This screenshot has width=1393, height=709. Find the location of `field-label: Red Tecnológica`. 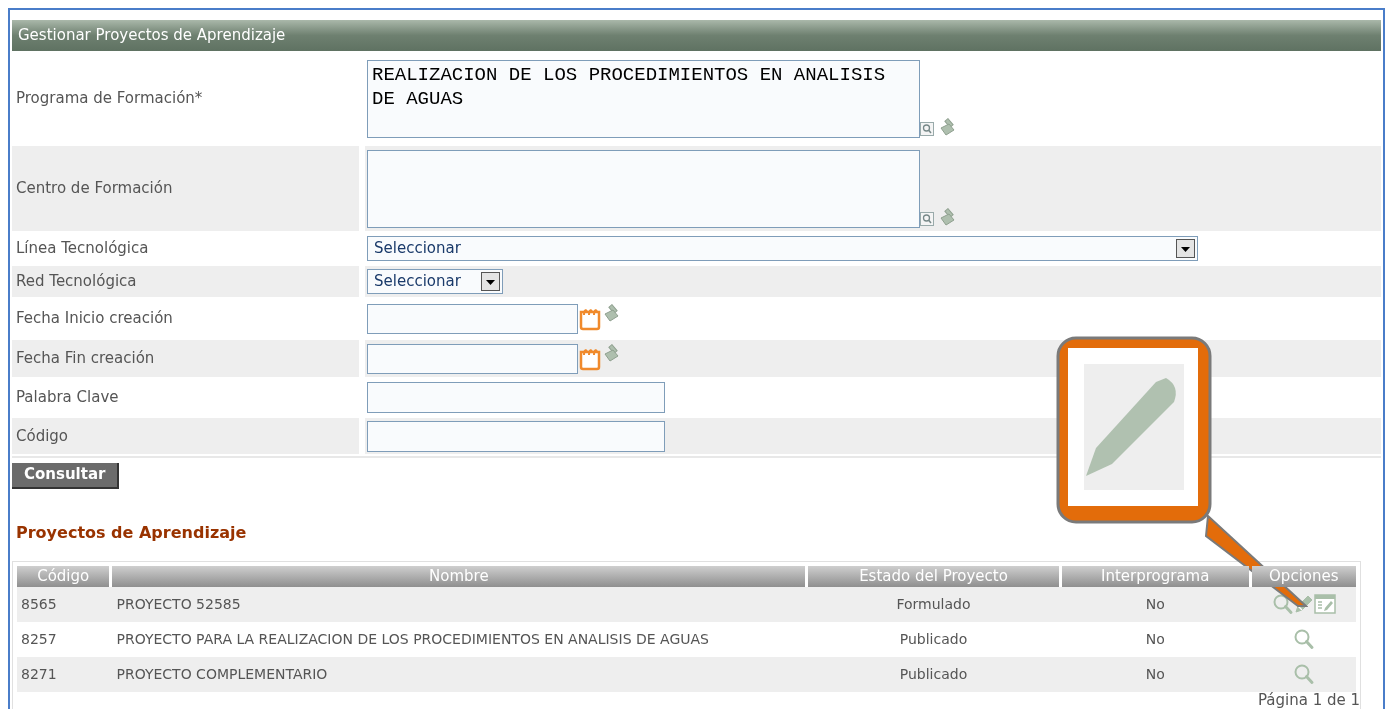

field-label: Red Tecnológica is located at coordinates (76, 282).